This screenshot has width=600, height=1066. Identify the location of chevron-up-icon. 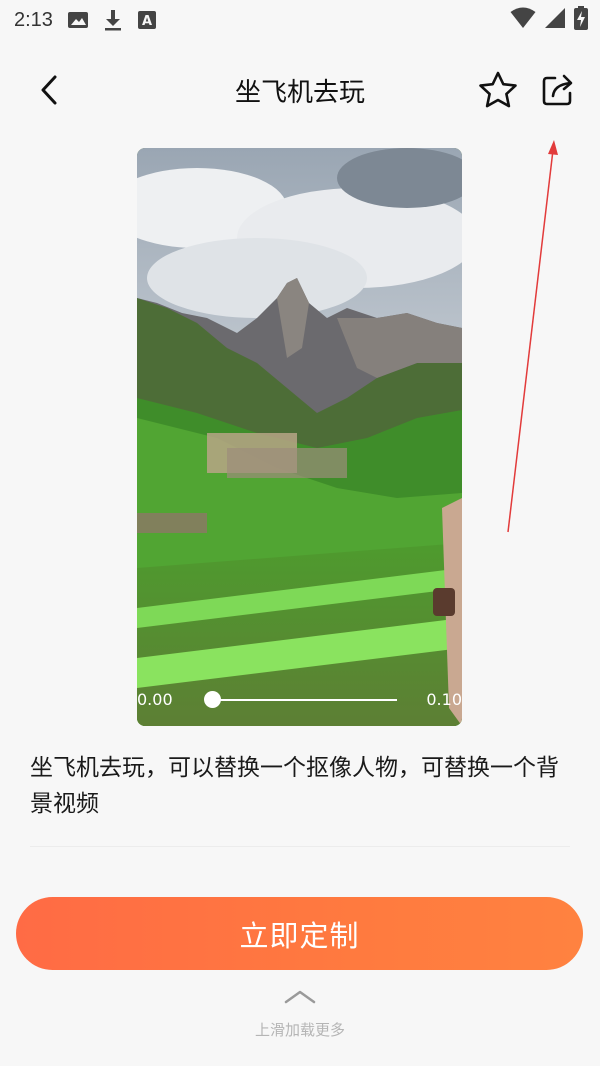
(300, 996).